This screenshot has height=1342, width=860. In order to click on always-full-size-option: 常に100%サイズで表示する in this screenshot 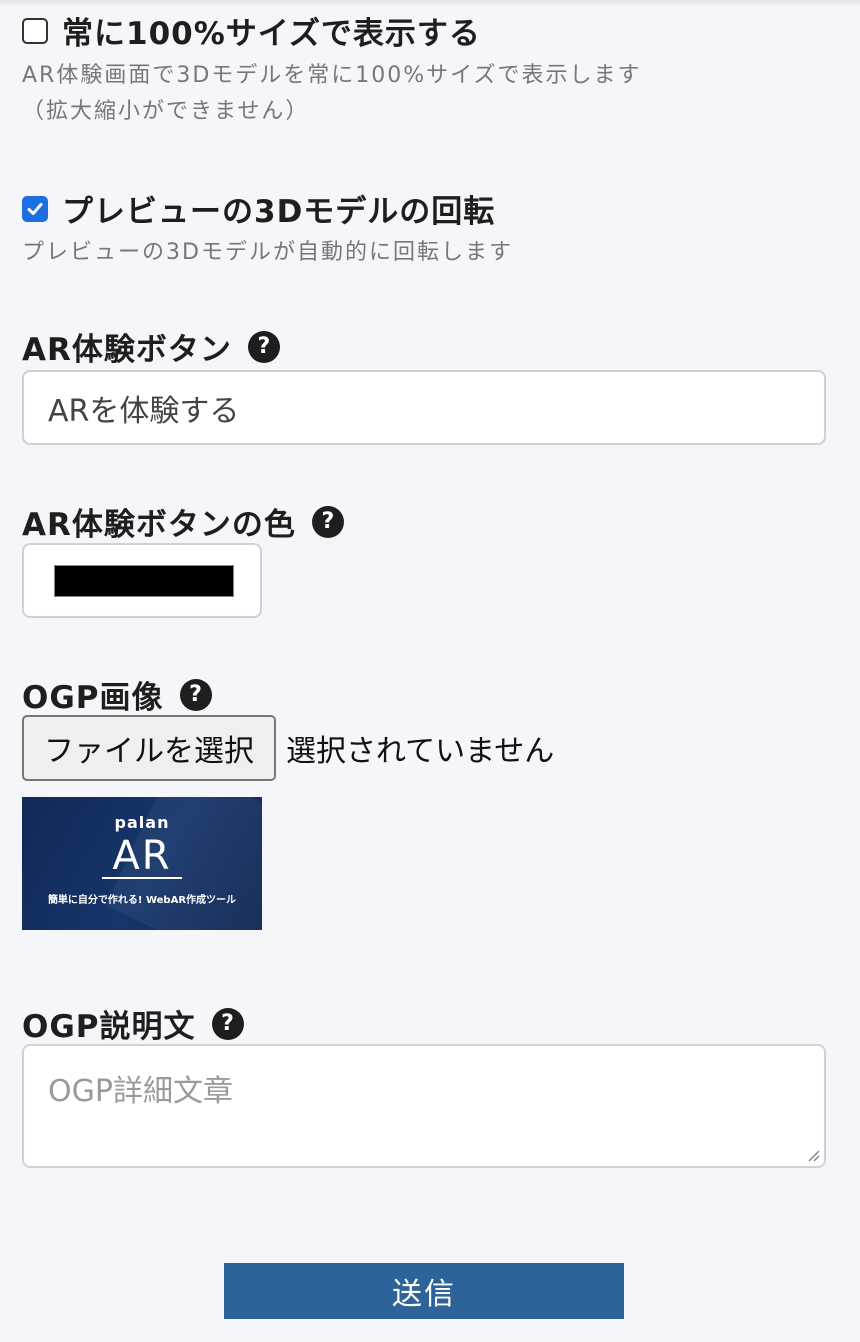, I will do `click(251, 30)`.